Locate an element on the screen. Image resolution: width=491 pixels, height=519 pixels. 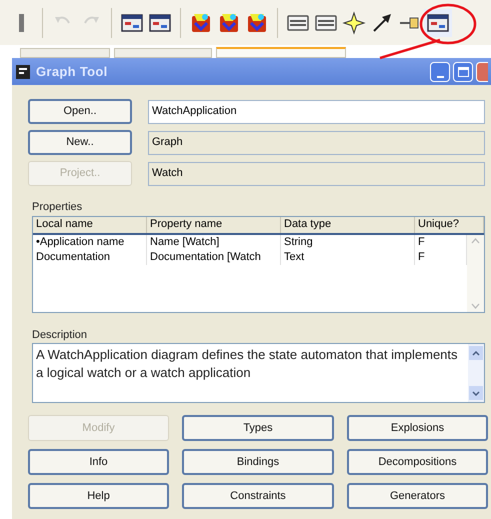
button: Generators is located at coordinates (417, 496).